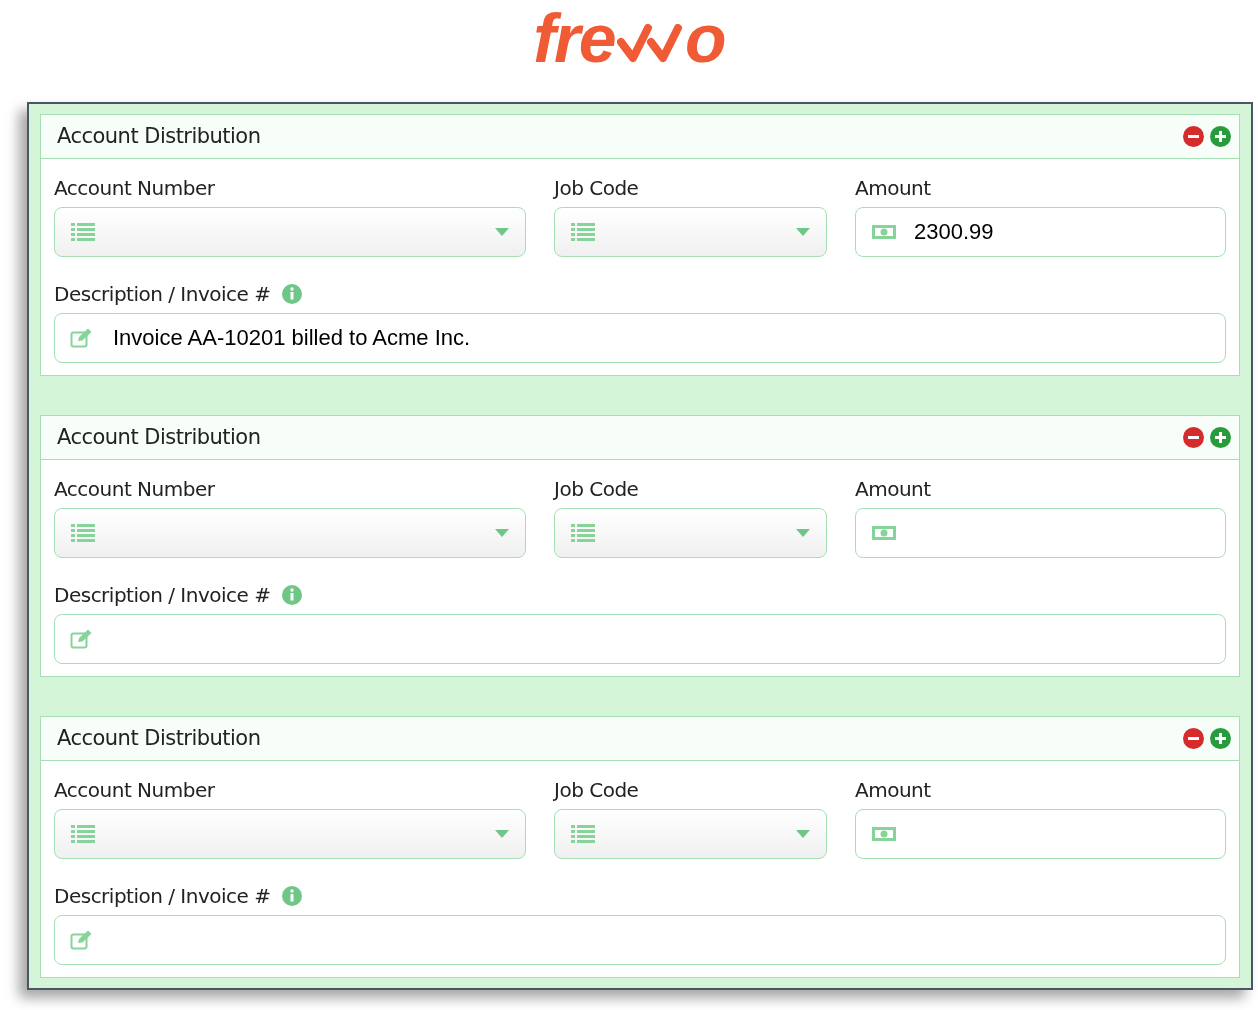  I want to click on description-field: Invoice AA-10201 billed to Acme Inc., so click(640, 338).